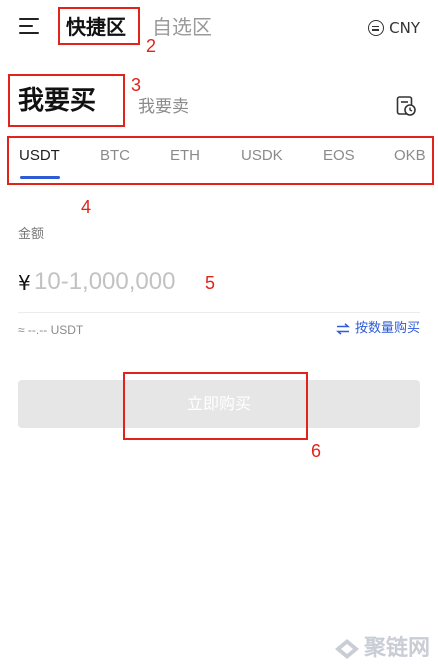 This screenshot has height=666, width=438. I want to click on amount-input, so click(224, 282).